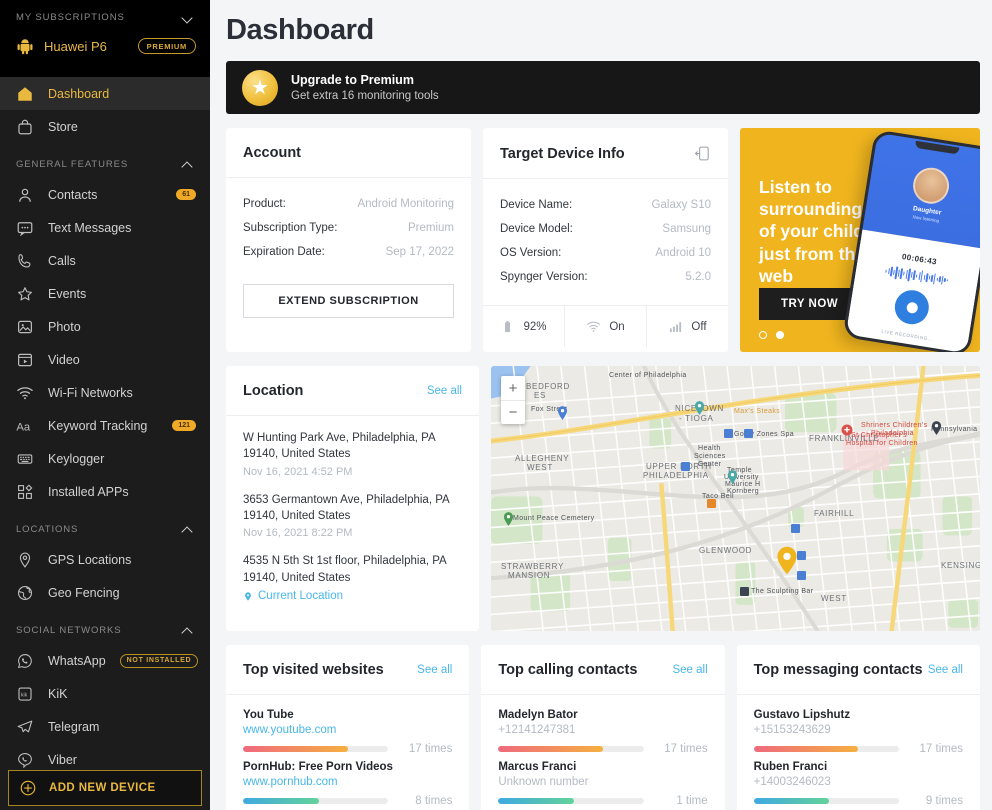  I want to click on sidebar-item-keylogger: Keylogger, so click(105, 458).